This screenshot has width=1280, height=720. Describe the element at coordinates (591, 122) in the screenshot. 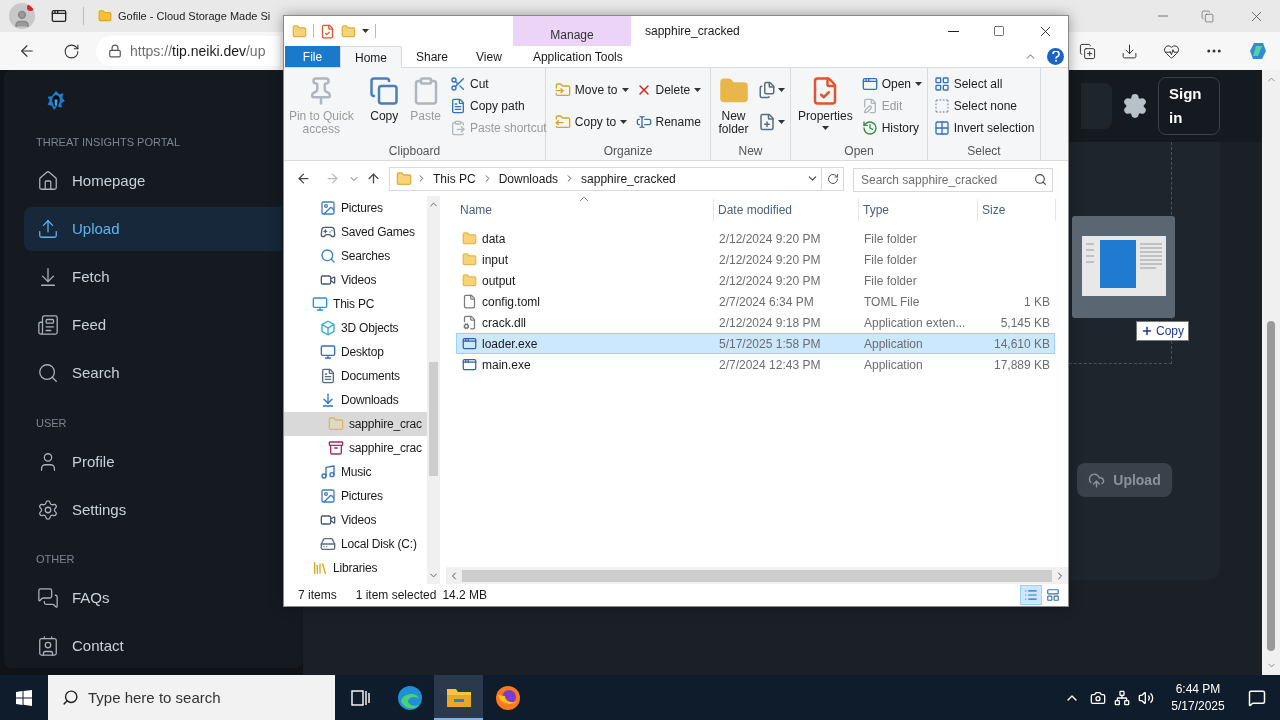

I see `ribbon-button: Copy to` at that location.